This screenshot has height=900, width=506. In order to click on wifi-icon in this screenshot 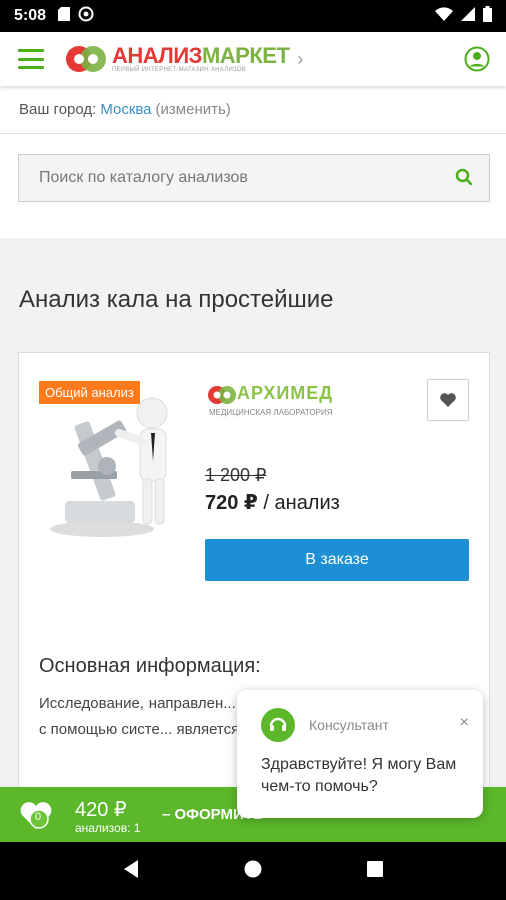, I will do `click(444, 16)`.